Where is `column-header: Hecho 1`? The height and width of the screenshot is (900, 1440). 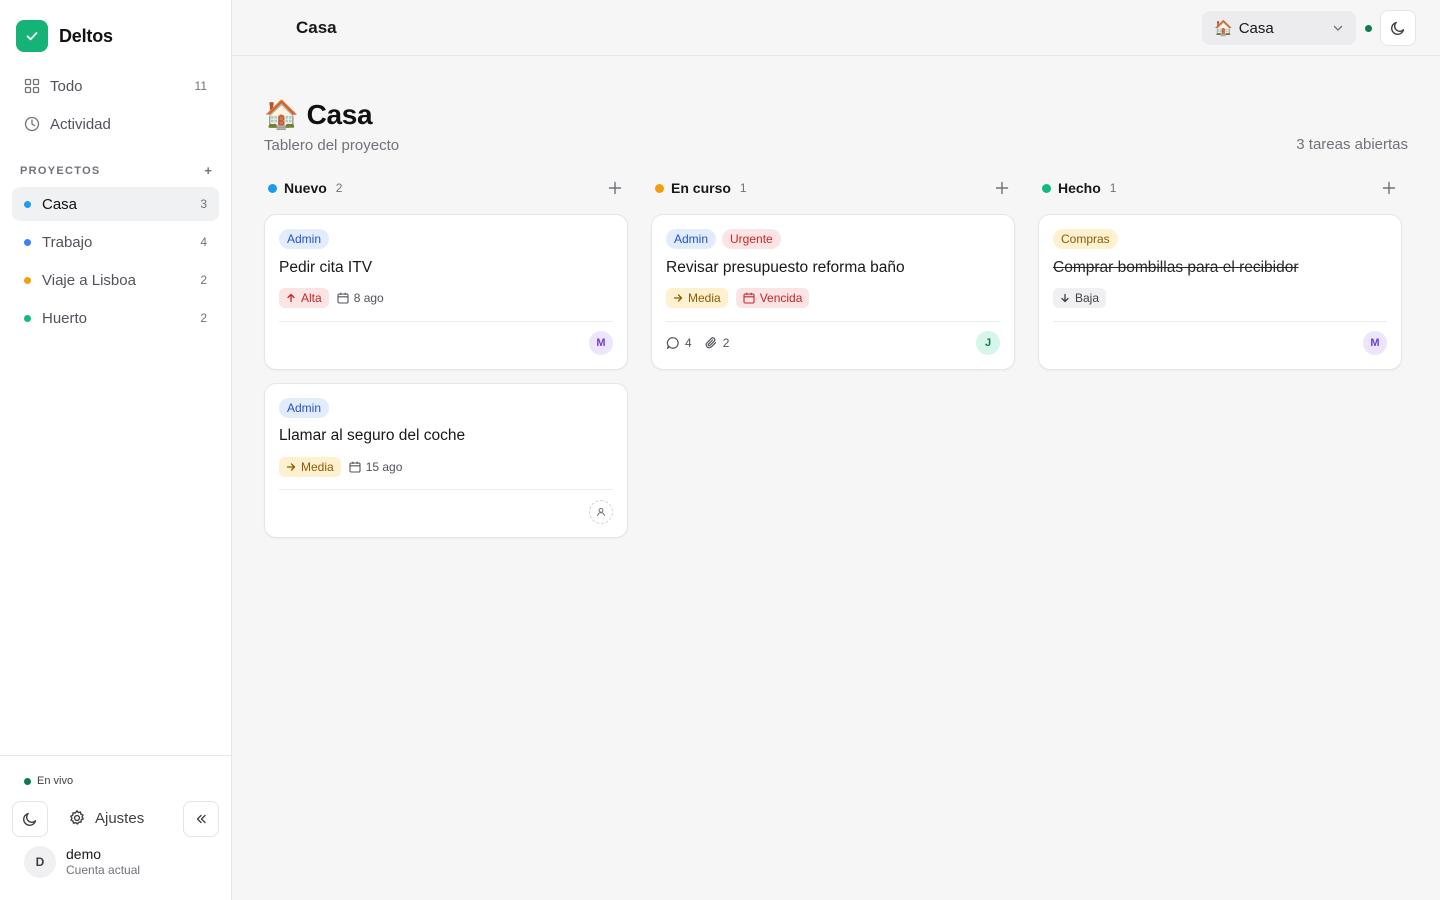 column-header: Hecho 1 is located at coordinates (1220, 188).